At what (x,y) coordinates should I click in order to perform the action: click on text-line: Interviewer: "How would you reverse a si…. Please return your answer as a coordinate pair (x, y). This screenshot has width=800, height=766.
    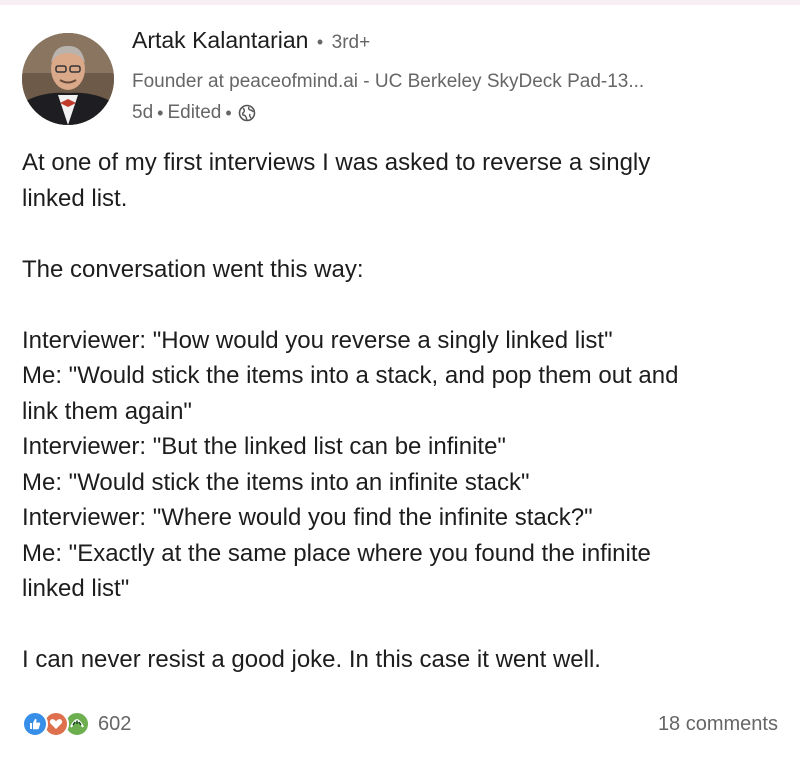
    Looking at the image, I should click on (317, 340).